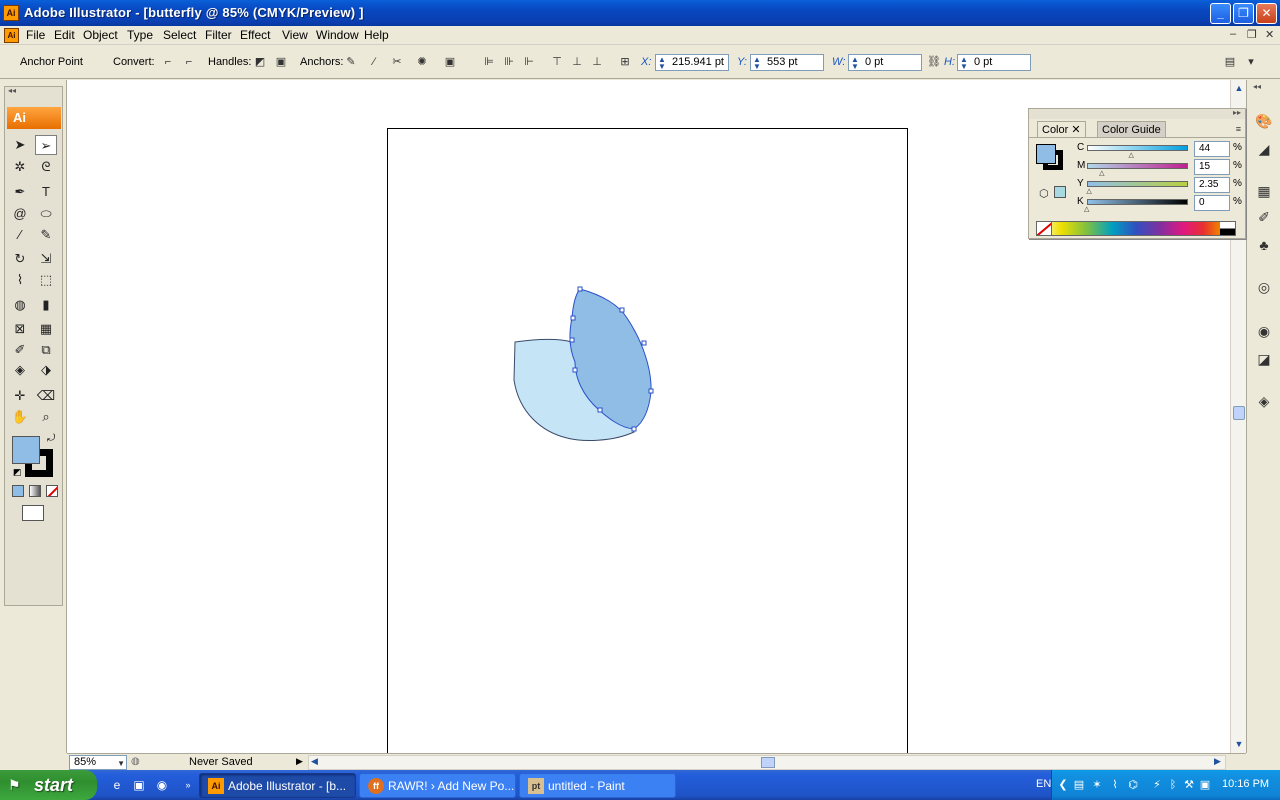 The width and height of the screenshot is (1280, 800). I want to click on ie-quicklaunch-icon: e, so click(117, 785).